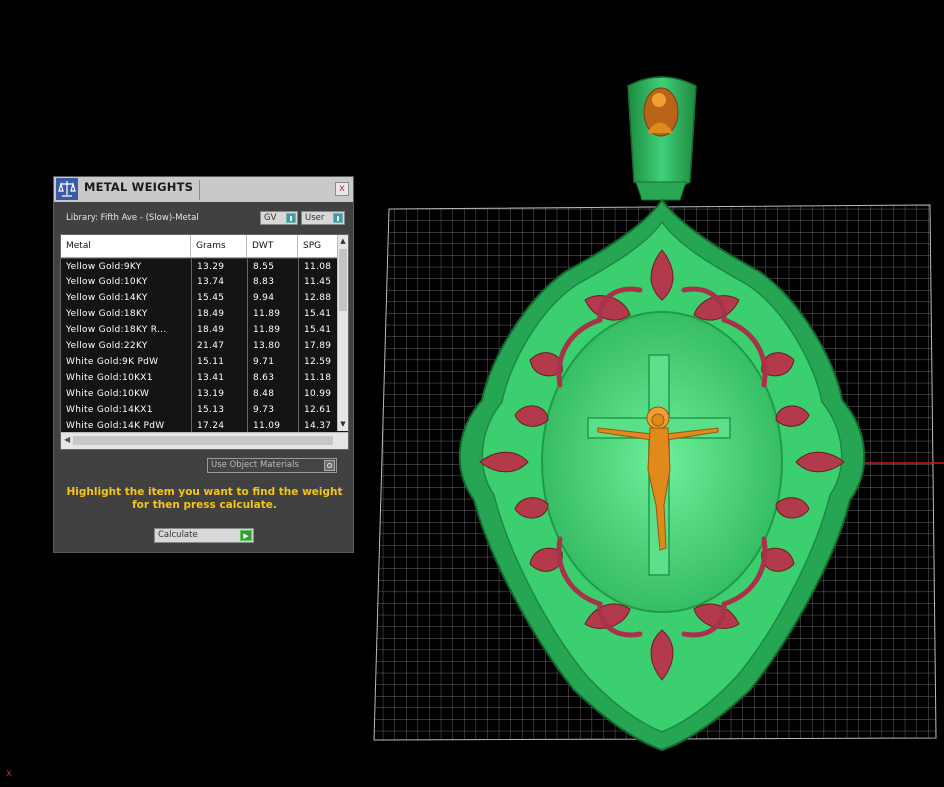 This screenshot has width=944, height=787. I want to click on play-arrow-icon: ▶, so click(246, 535).